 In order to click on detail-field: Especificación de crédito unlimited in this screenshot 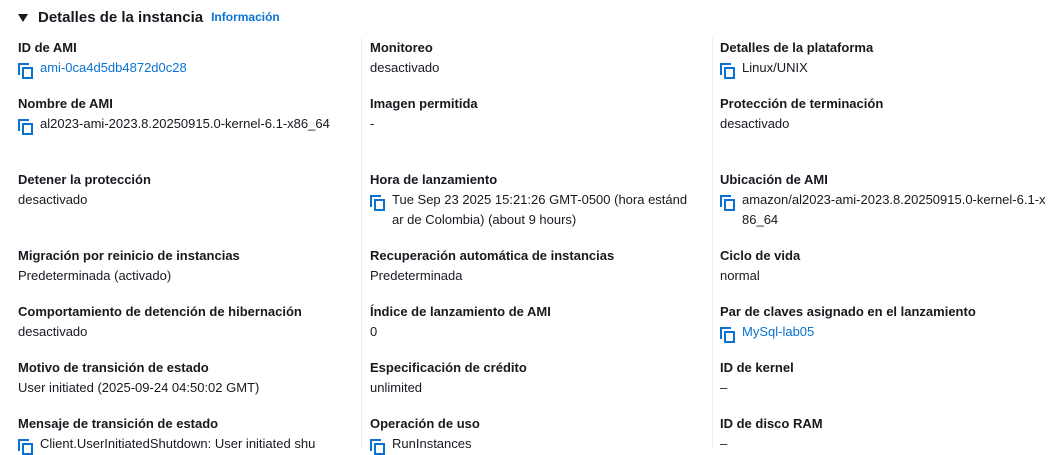, I will do `click(543, 378)`.